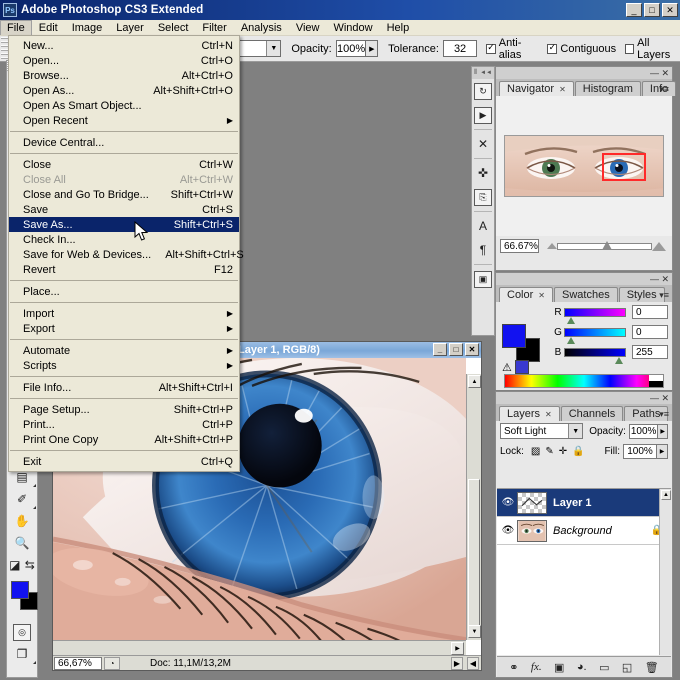 This screenshot has height=680, width=680. I want to click on menu-item-help: Help, so click(398, 27).